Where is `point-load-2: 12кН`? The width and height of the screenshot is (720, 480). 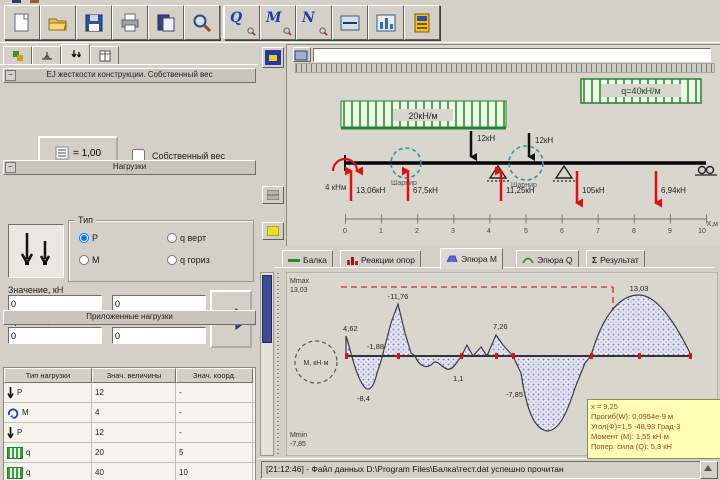
point-load-2: 12кН is located at coordinates (540, 147).